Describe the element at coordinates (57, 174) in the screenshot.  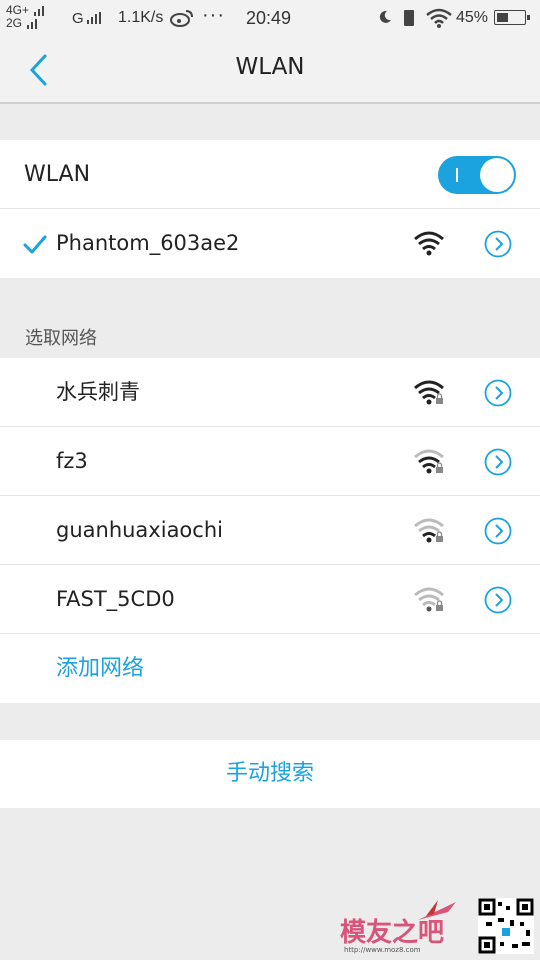
I see `wlan-toggle-label: WLAN` at that location.